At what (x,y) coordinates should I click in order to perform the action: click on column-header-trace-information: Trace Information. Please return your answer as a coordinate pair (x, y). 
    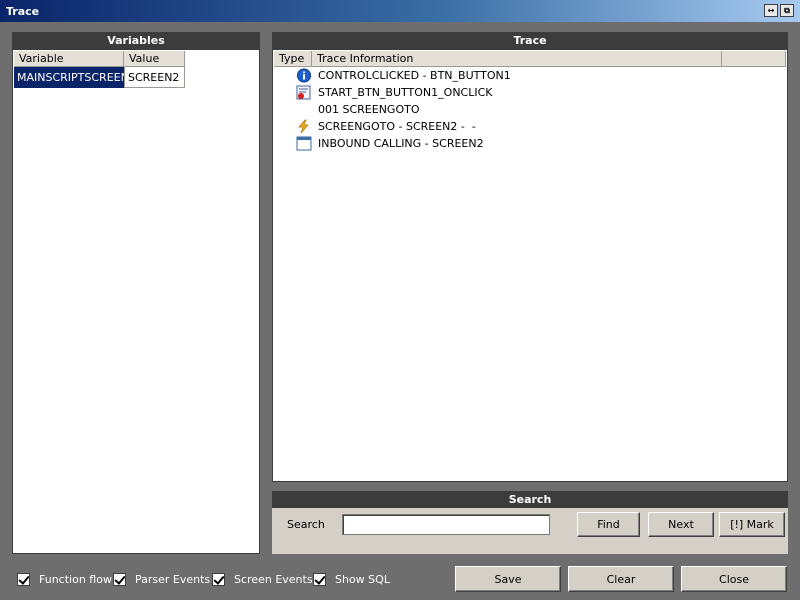
    Looking at the image, I should click on (517, 59).